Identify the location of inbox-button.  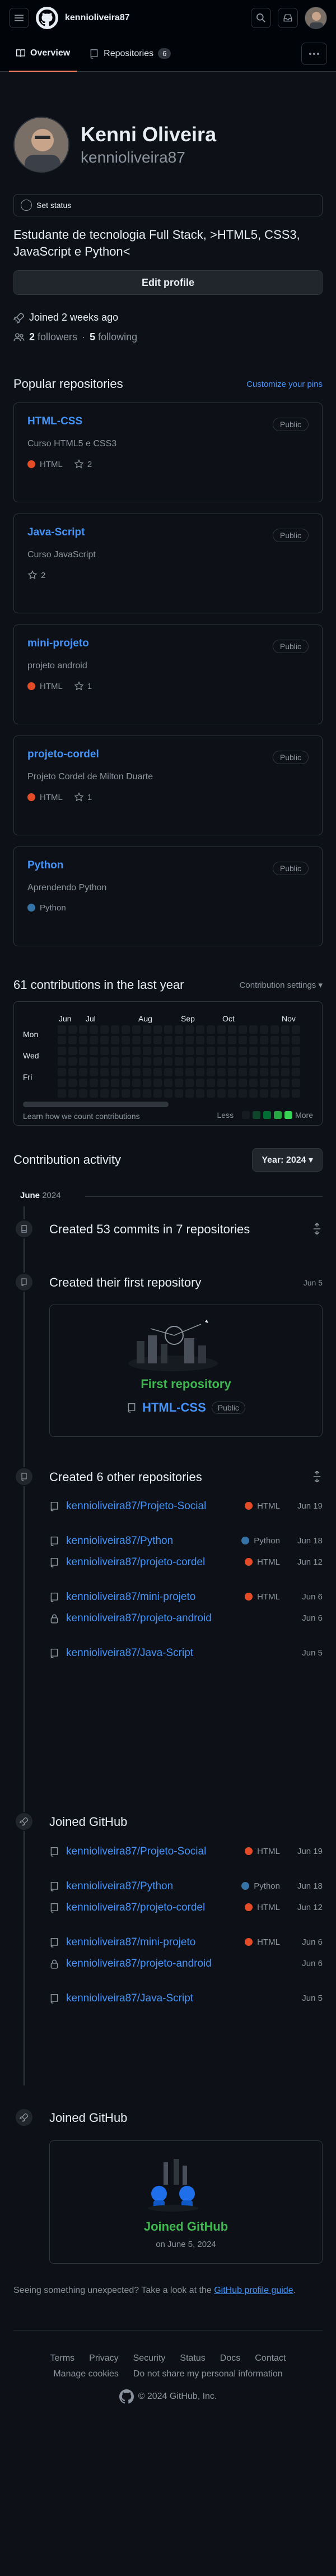
(288, 18).